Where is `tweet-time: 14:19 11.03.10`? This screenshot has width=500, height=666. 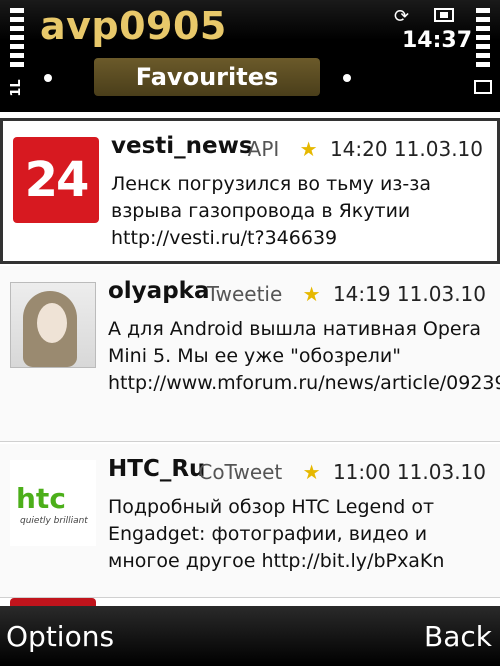
tweet-time: 14:19 11.03.10 is located at coordinates (409, 294).